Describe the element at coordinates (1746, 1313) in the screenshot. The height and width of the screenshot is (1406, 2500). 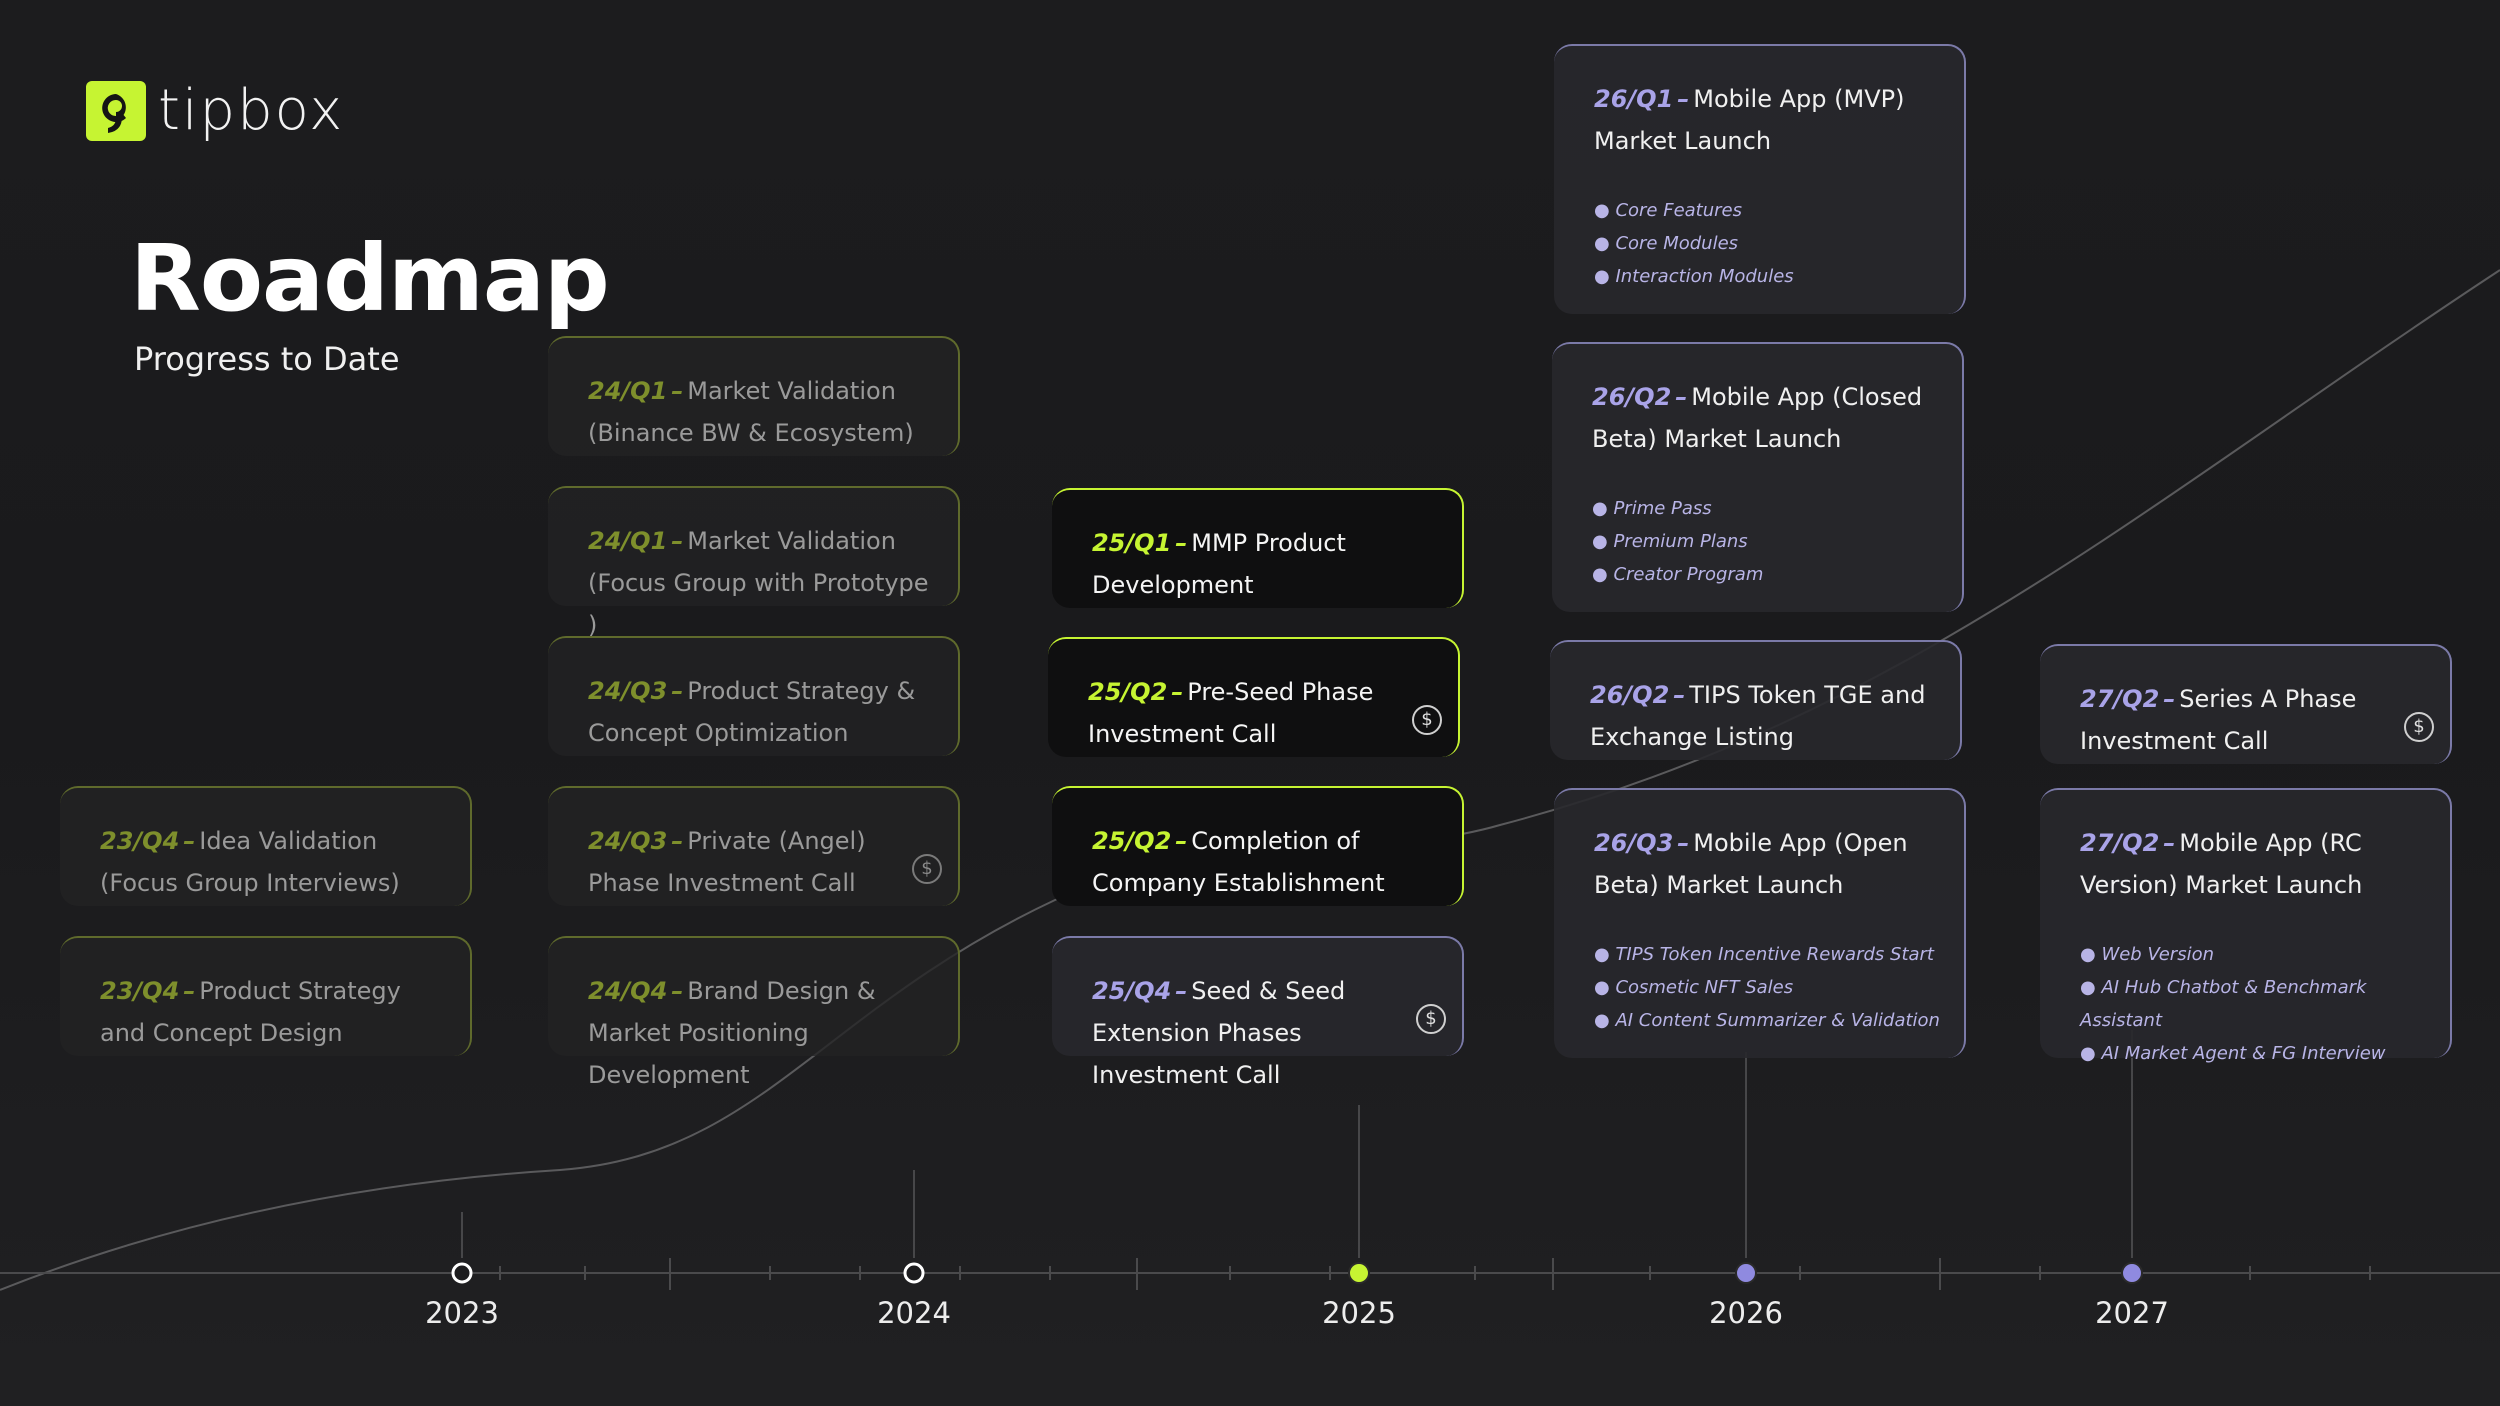
I see `year-label: 2026` at that location.